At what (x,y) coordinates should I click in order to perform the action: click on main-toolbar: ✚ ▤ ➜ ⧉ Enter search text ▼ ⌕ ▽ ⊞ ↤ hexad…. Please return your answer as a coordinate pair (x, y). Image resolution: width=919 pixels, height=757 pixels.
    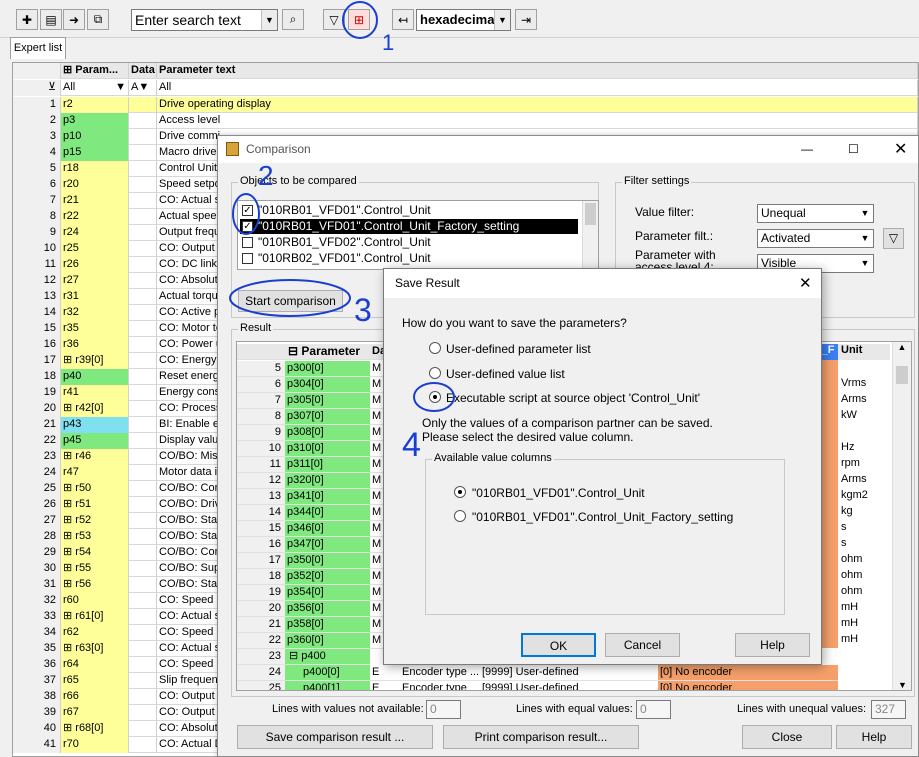
    Looking at the image, I should click on (459, 19).